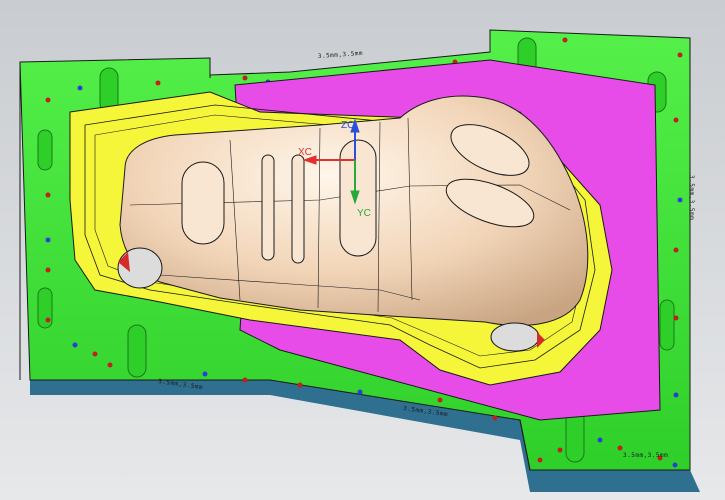  Describe the element at coordinates (305, 152) in the screenshot. I see `xc-label: XC` at that location.